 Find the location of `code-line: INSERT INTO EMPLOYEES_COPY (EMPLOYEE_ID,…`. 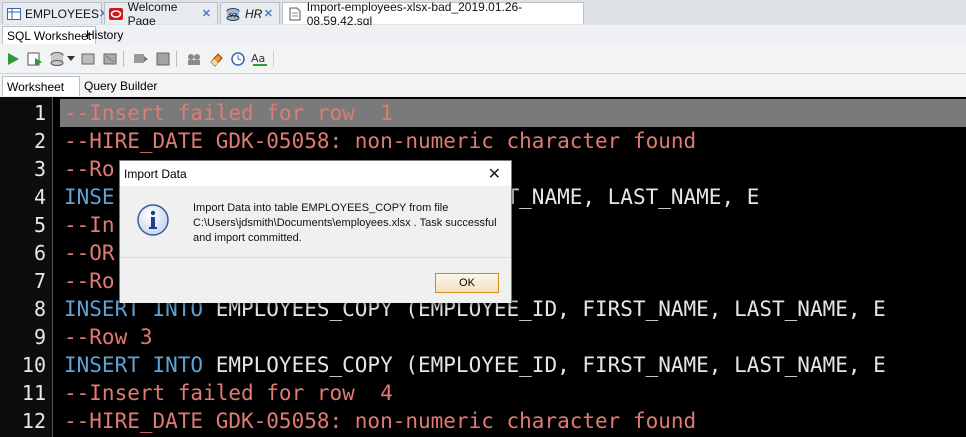

code-line: INSERT INTO EMPLOYEES_COPY (EMPLOYEE_ID,… is located at coordinates (475, 365).